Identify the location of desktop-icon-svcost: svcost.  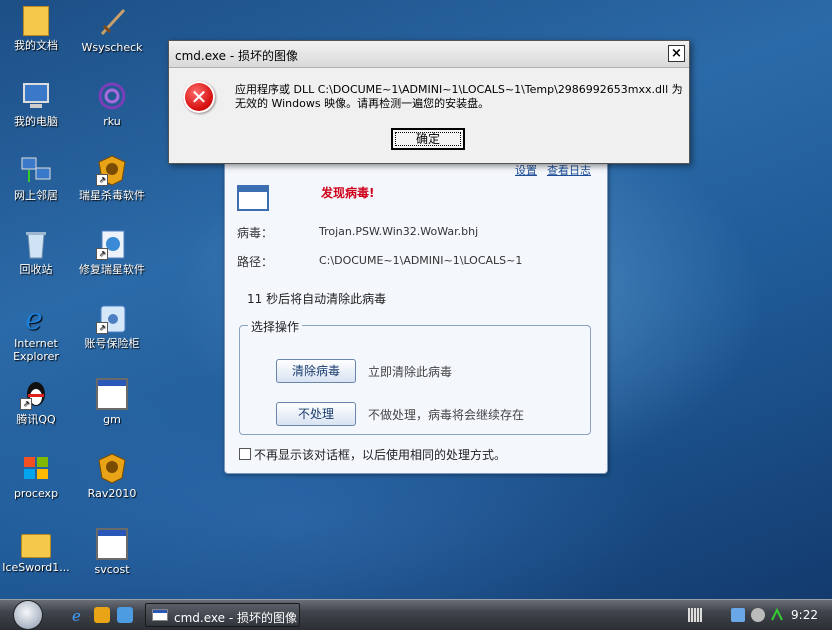
(112, 552).